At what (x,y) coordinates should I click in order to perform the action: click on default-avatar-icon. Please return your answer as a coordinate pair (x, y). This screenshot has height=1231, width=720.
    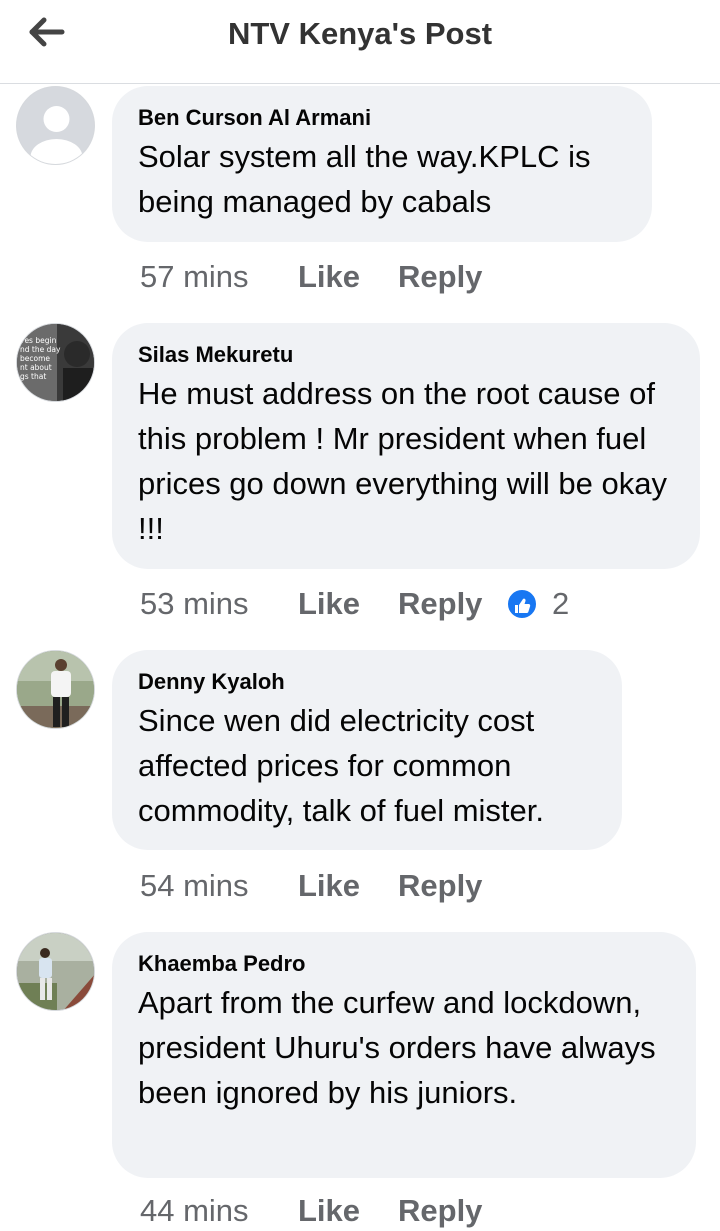
    Looking at the image, I should click on (55, 125).